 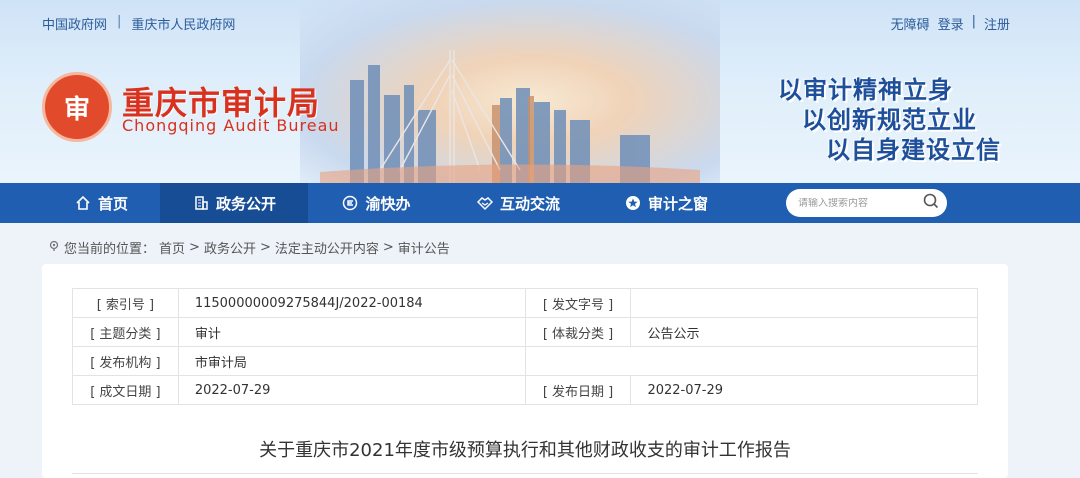 I want to click on table-row: [ 发布机构 ] 市审计局, so click(x=525, y=361).